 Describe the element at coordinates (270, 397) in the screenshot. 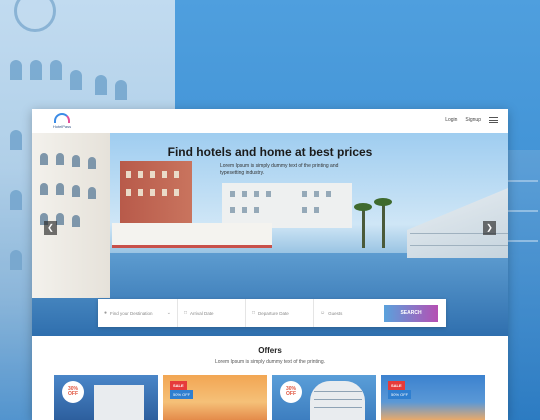

I see `offer-cards: 30% OFF SALE 50% OFF 30% OFF SALE 50% OFF` at that location.